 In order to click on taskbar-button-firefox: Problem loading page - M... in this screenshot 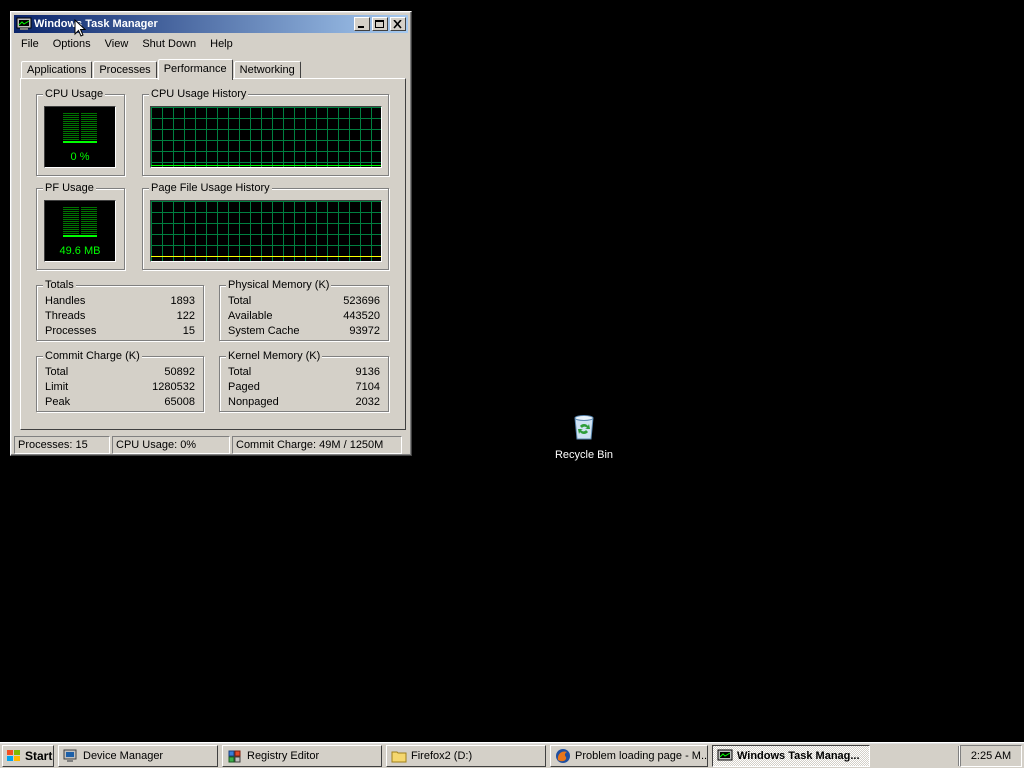, I will do `click(629, 756)`.